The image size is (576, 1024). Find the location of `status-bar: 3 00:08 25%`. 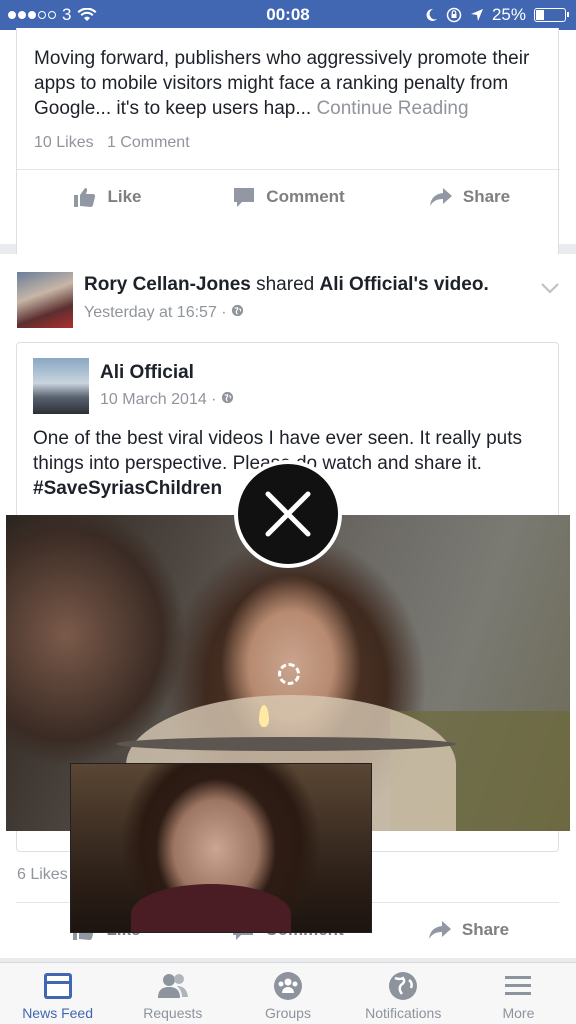

status-bar: 3 00:08 25% is located at coordinates (288, 15).